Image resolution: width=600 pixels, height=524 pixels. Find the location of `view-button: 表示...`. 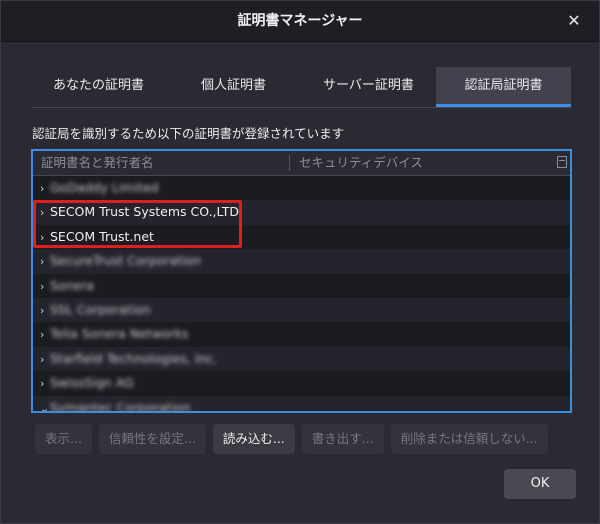

view-button: 表示... is located at coordinates (63, 439).